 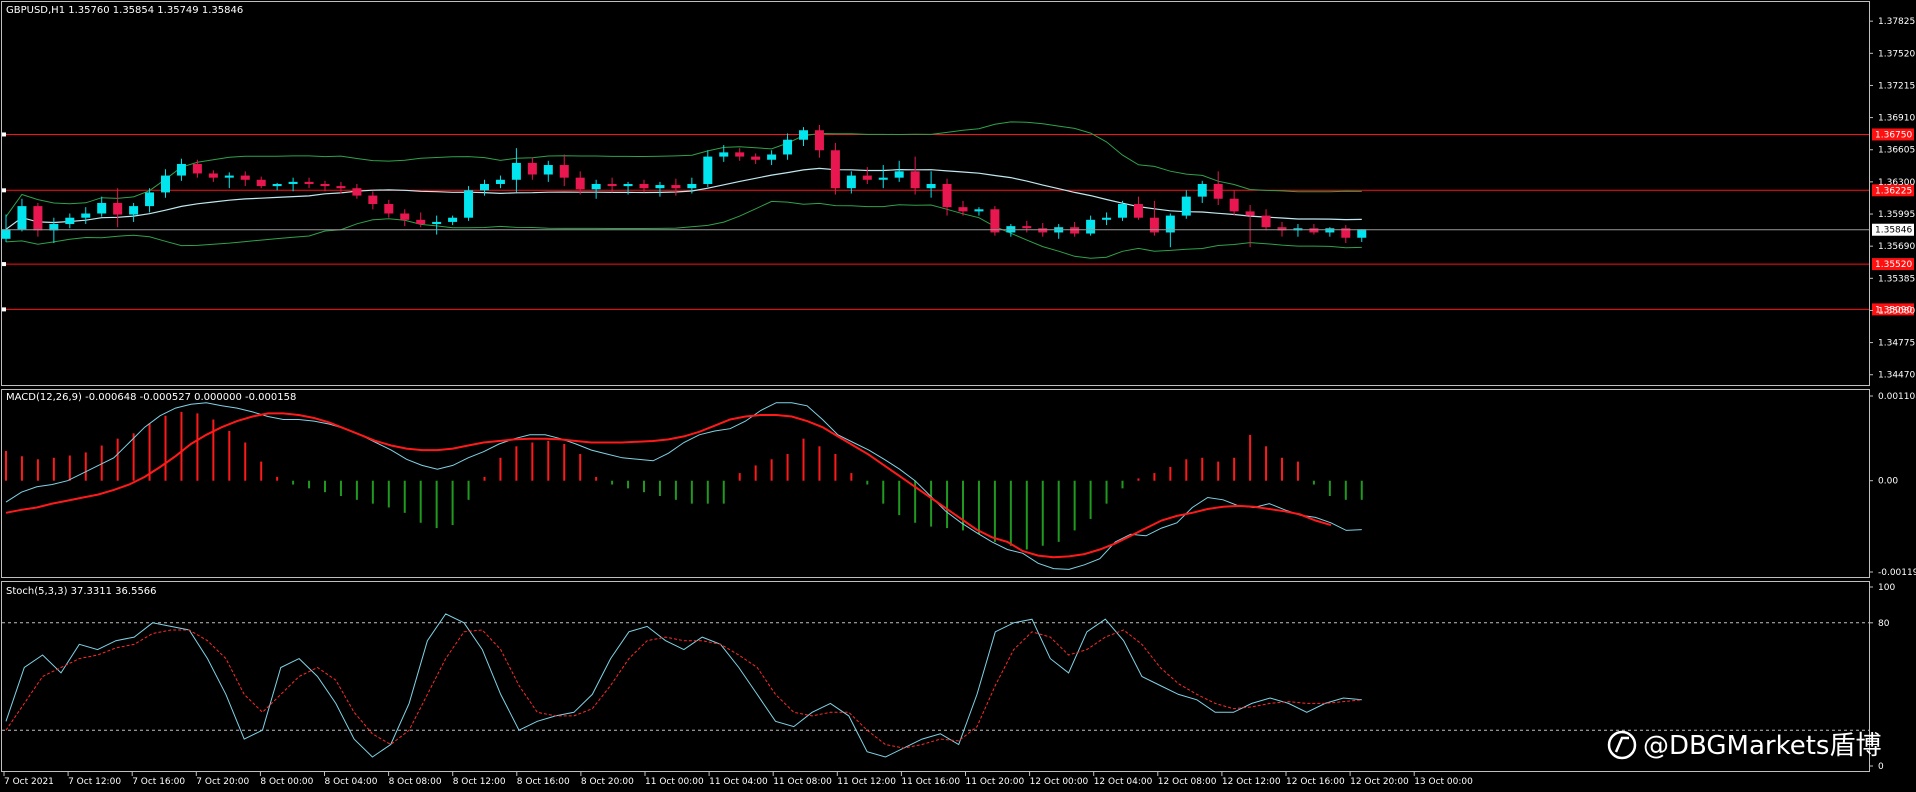 I want to click on time-tick-label: 11 Oct 08:00, so click(x=802, y=782).